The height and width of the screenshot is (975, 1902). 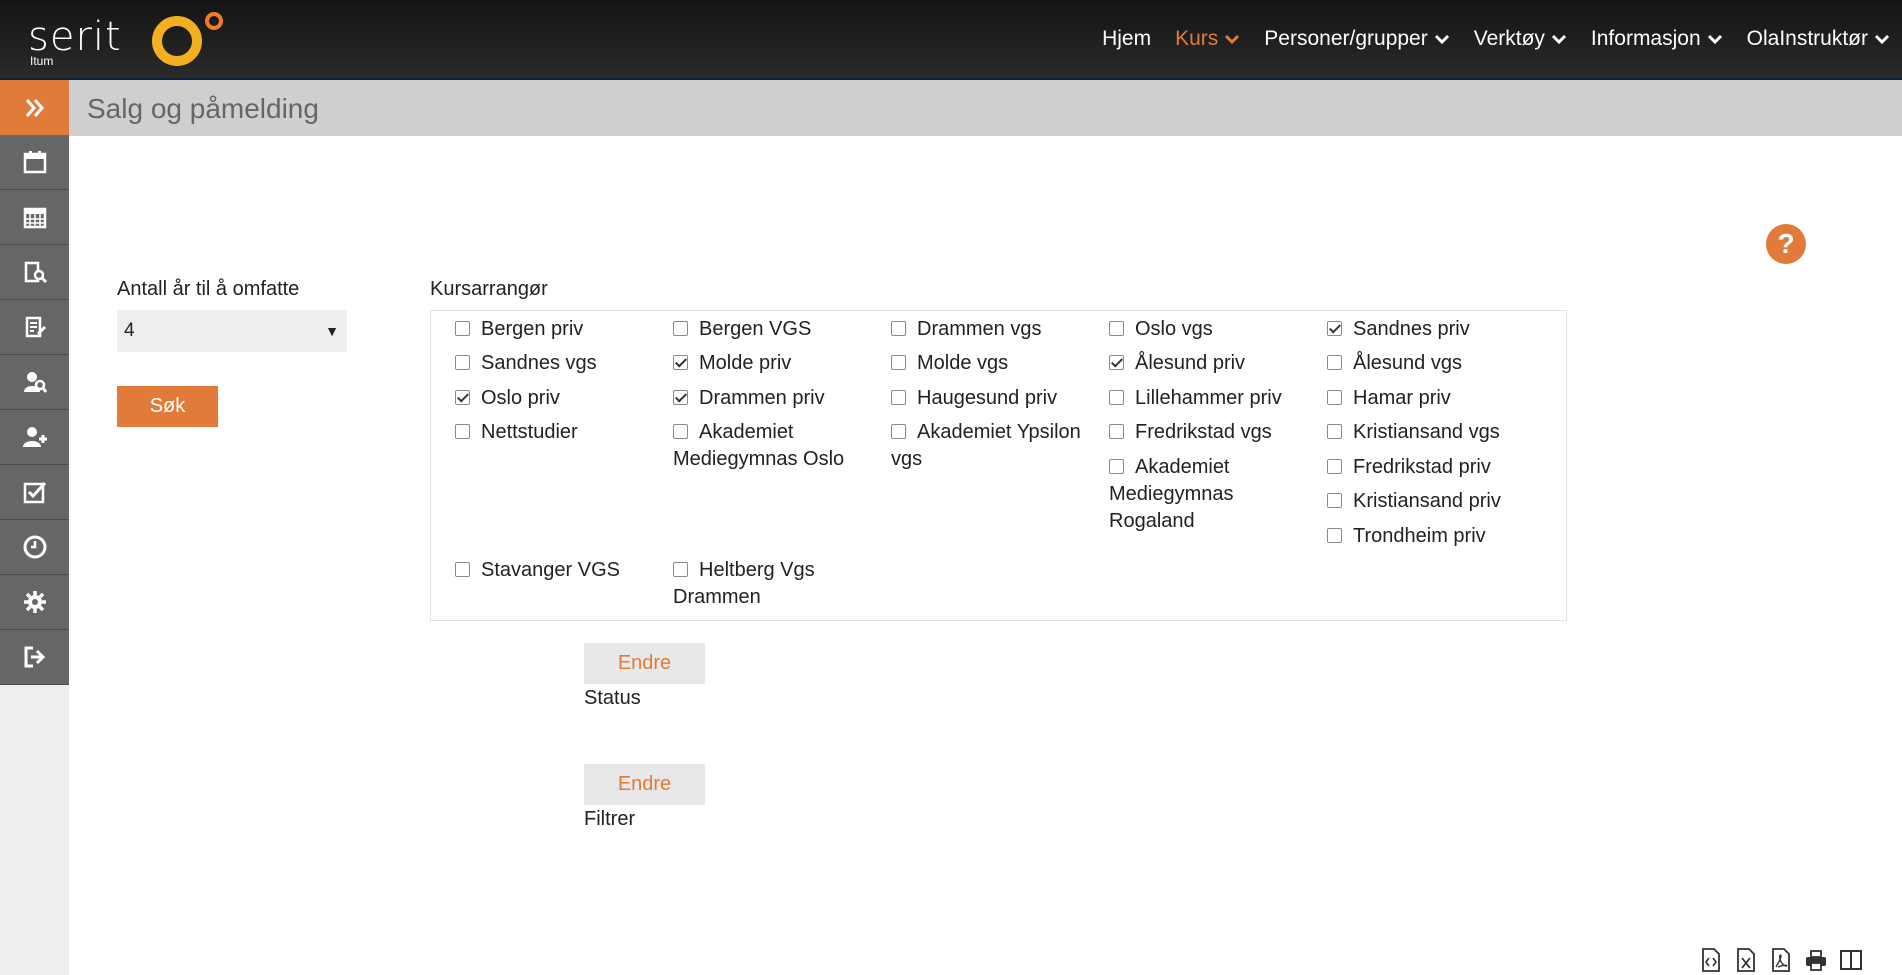 I want to click on sidebar-expand-button, so click(x=34, y=107).